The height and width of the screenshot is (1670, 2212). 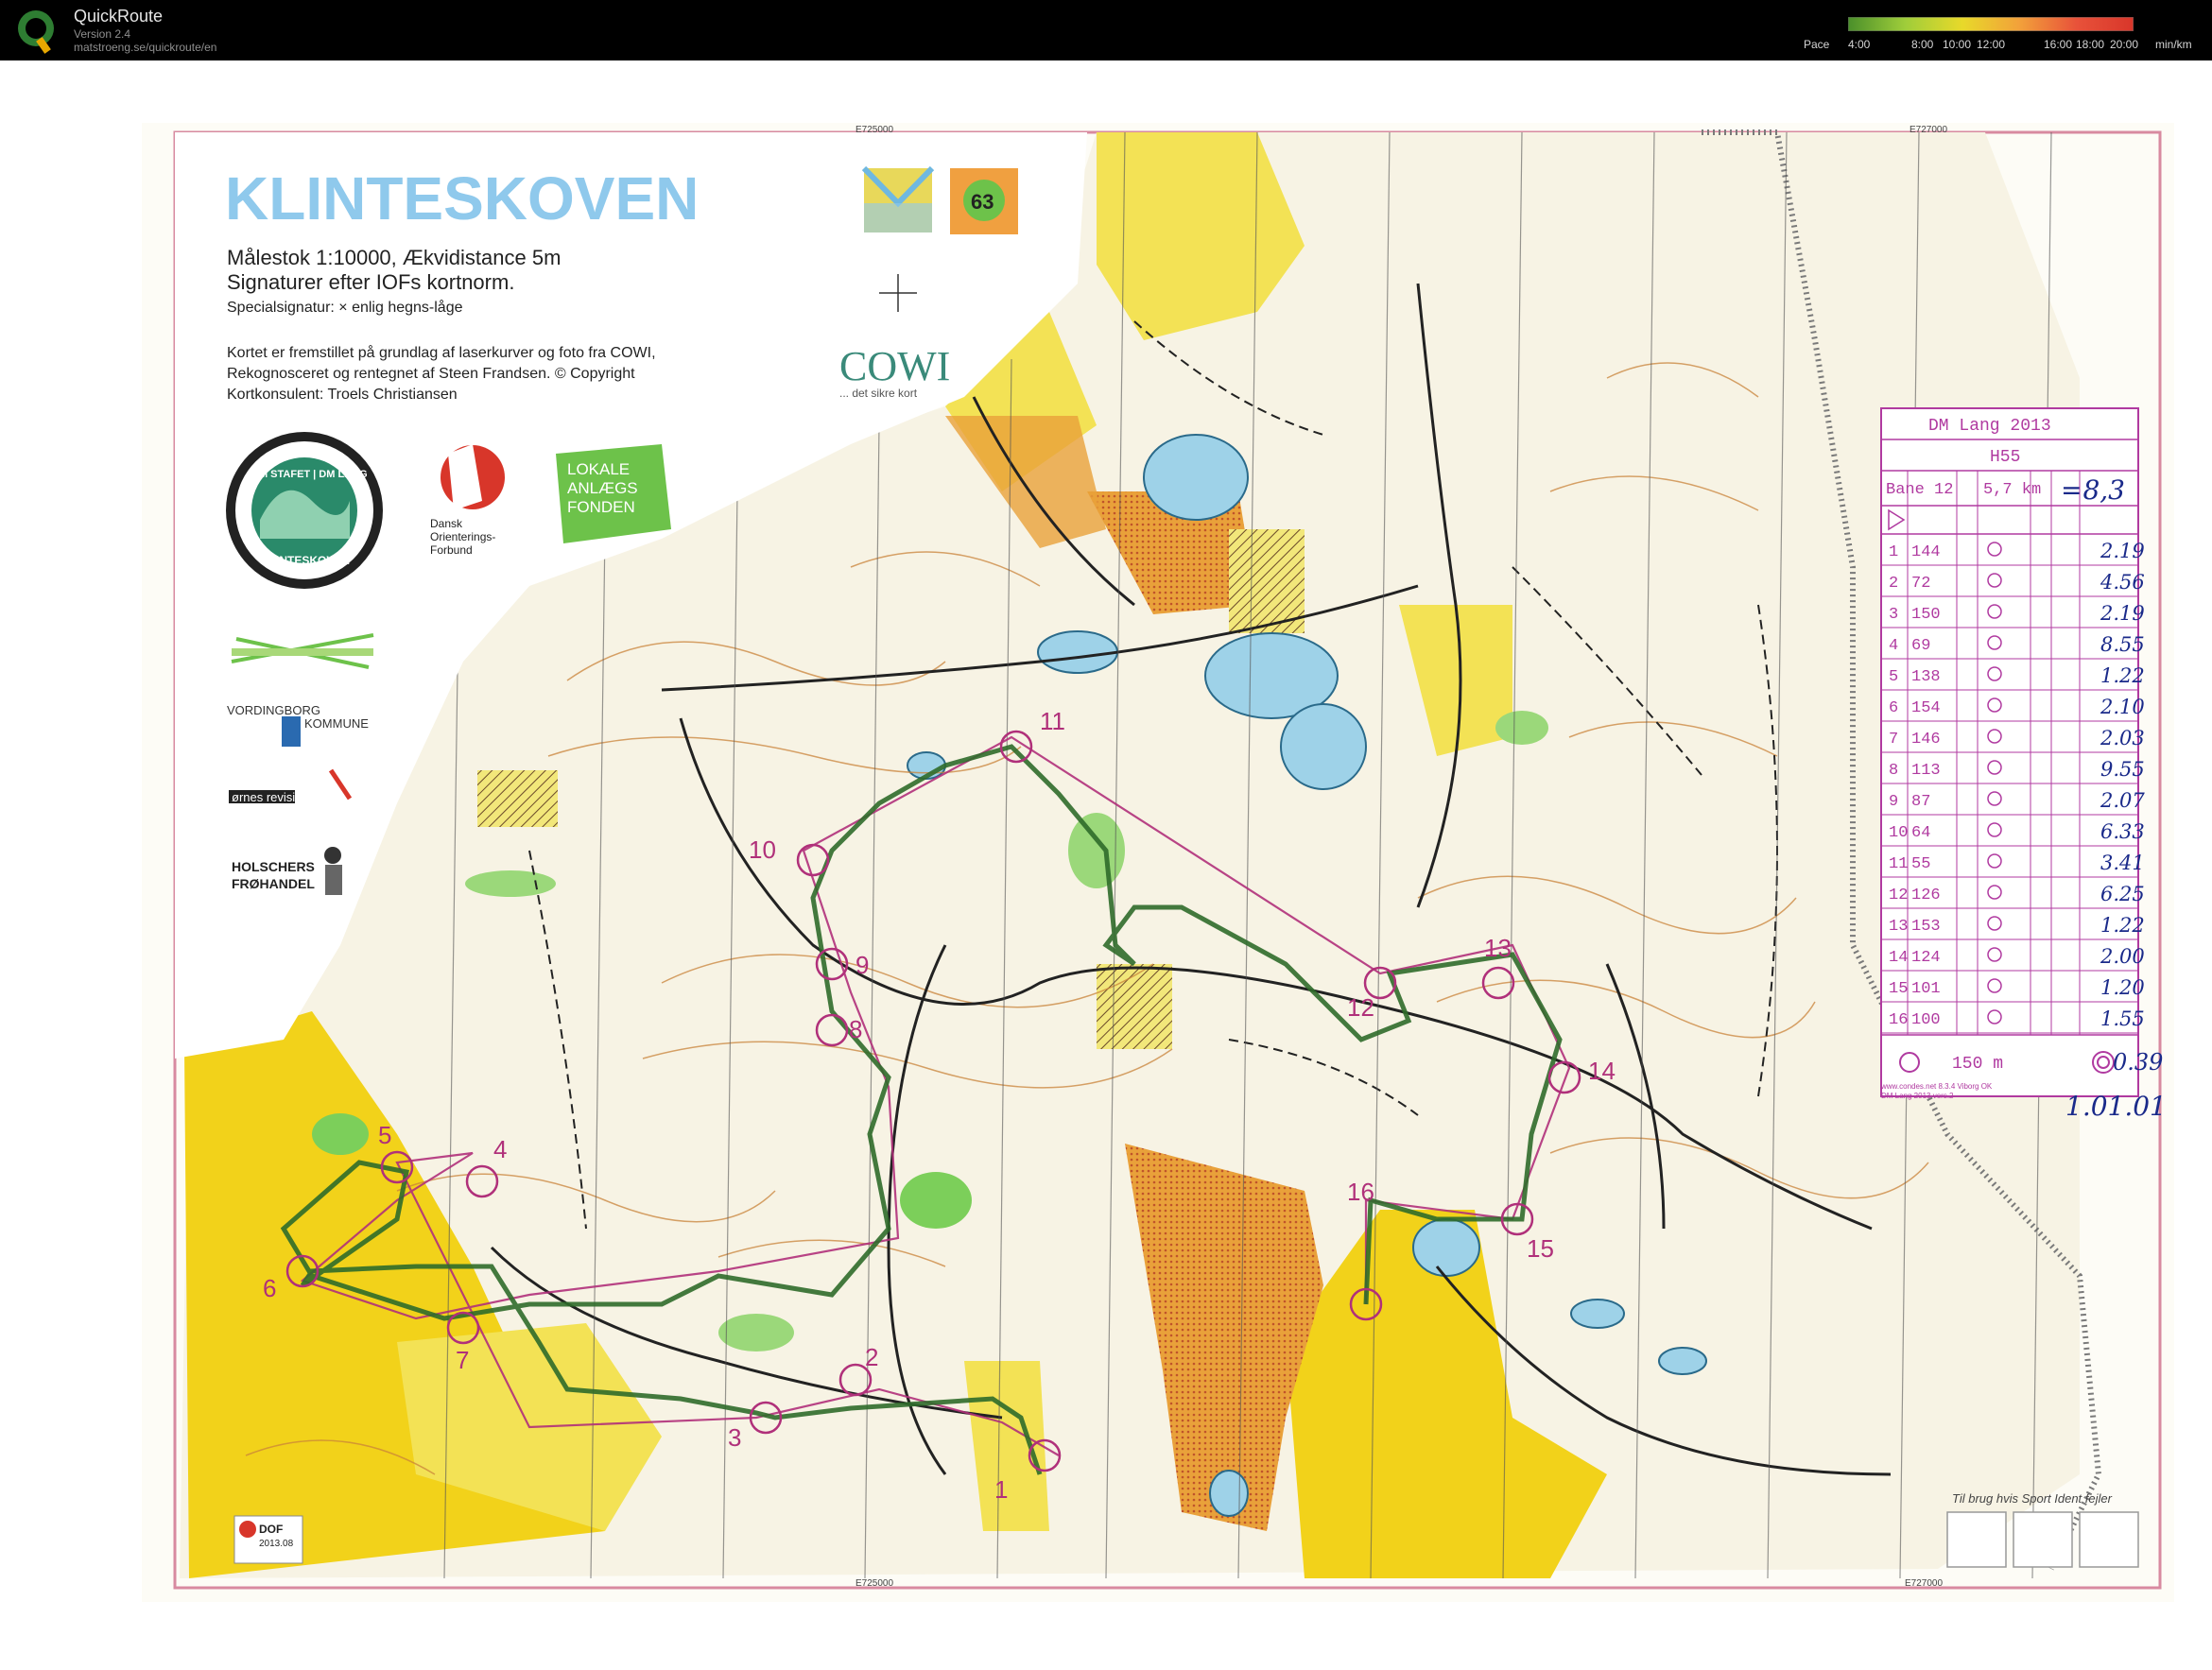 What do you see at coordinates (2122, 832) in the screenshot?
I see `card-row-split: 6.33` at bounding box center [2122, 832].